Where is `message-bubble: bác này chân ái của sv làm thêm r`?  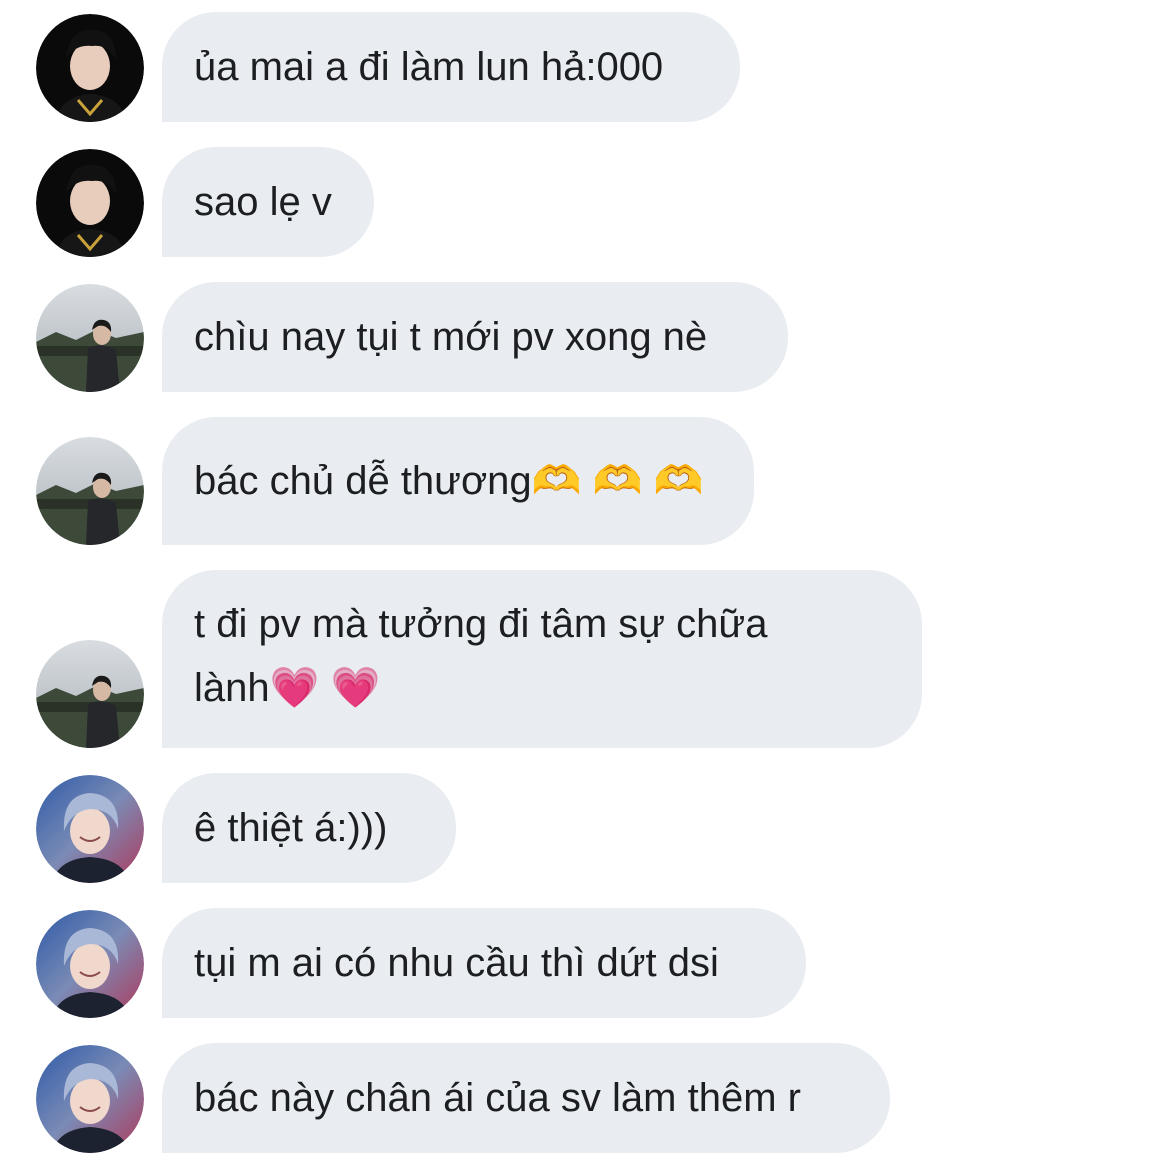 message-bubble: bác này chân ái của sv làm thêm r is located at coordinates (526, 1098).